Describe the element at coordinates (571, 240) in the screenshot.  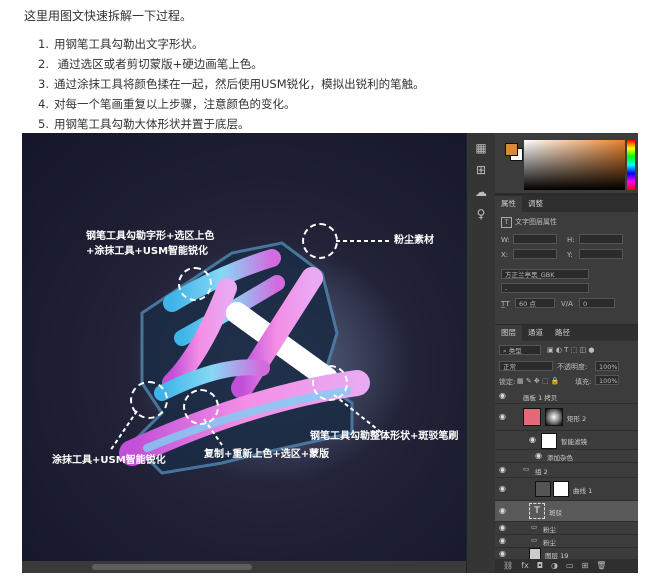
I see `h-label: H:` at that location.